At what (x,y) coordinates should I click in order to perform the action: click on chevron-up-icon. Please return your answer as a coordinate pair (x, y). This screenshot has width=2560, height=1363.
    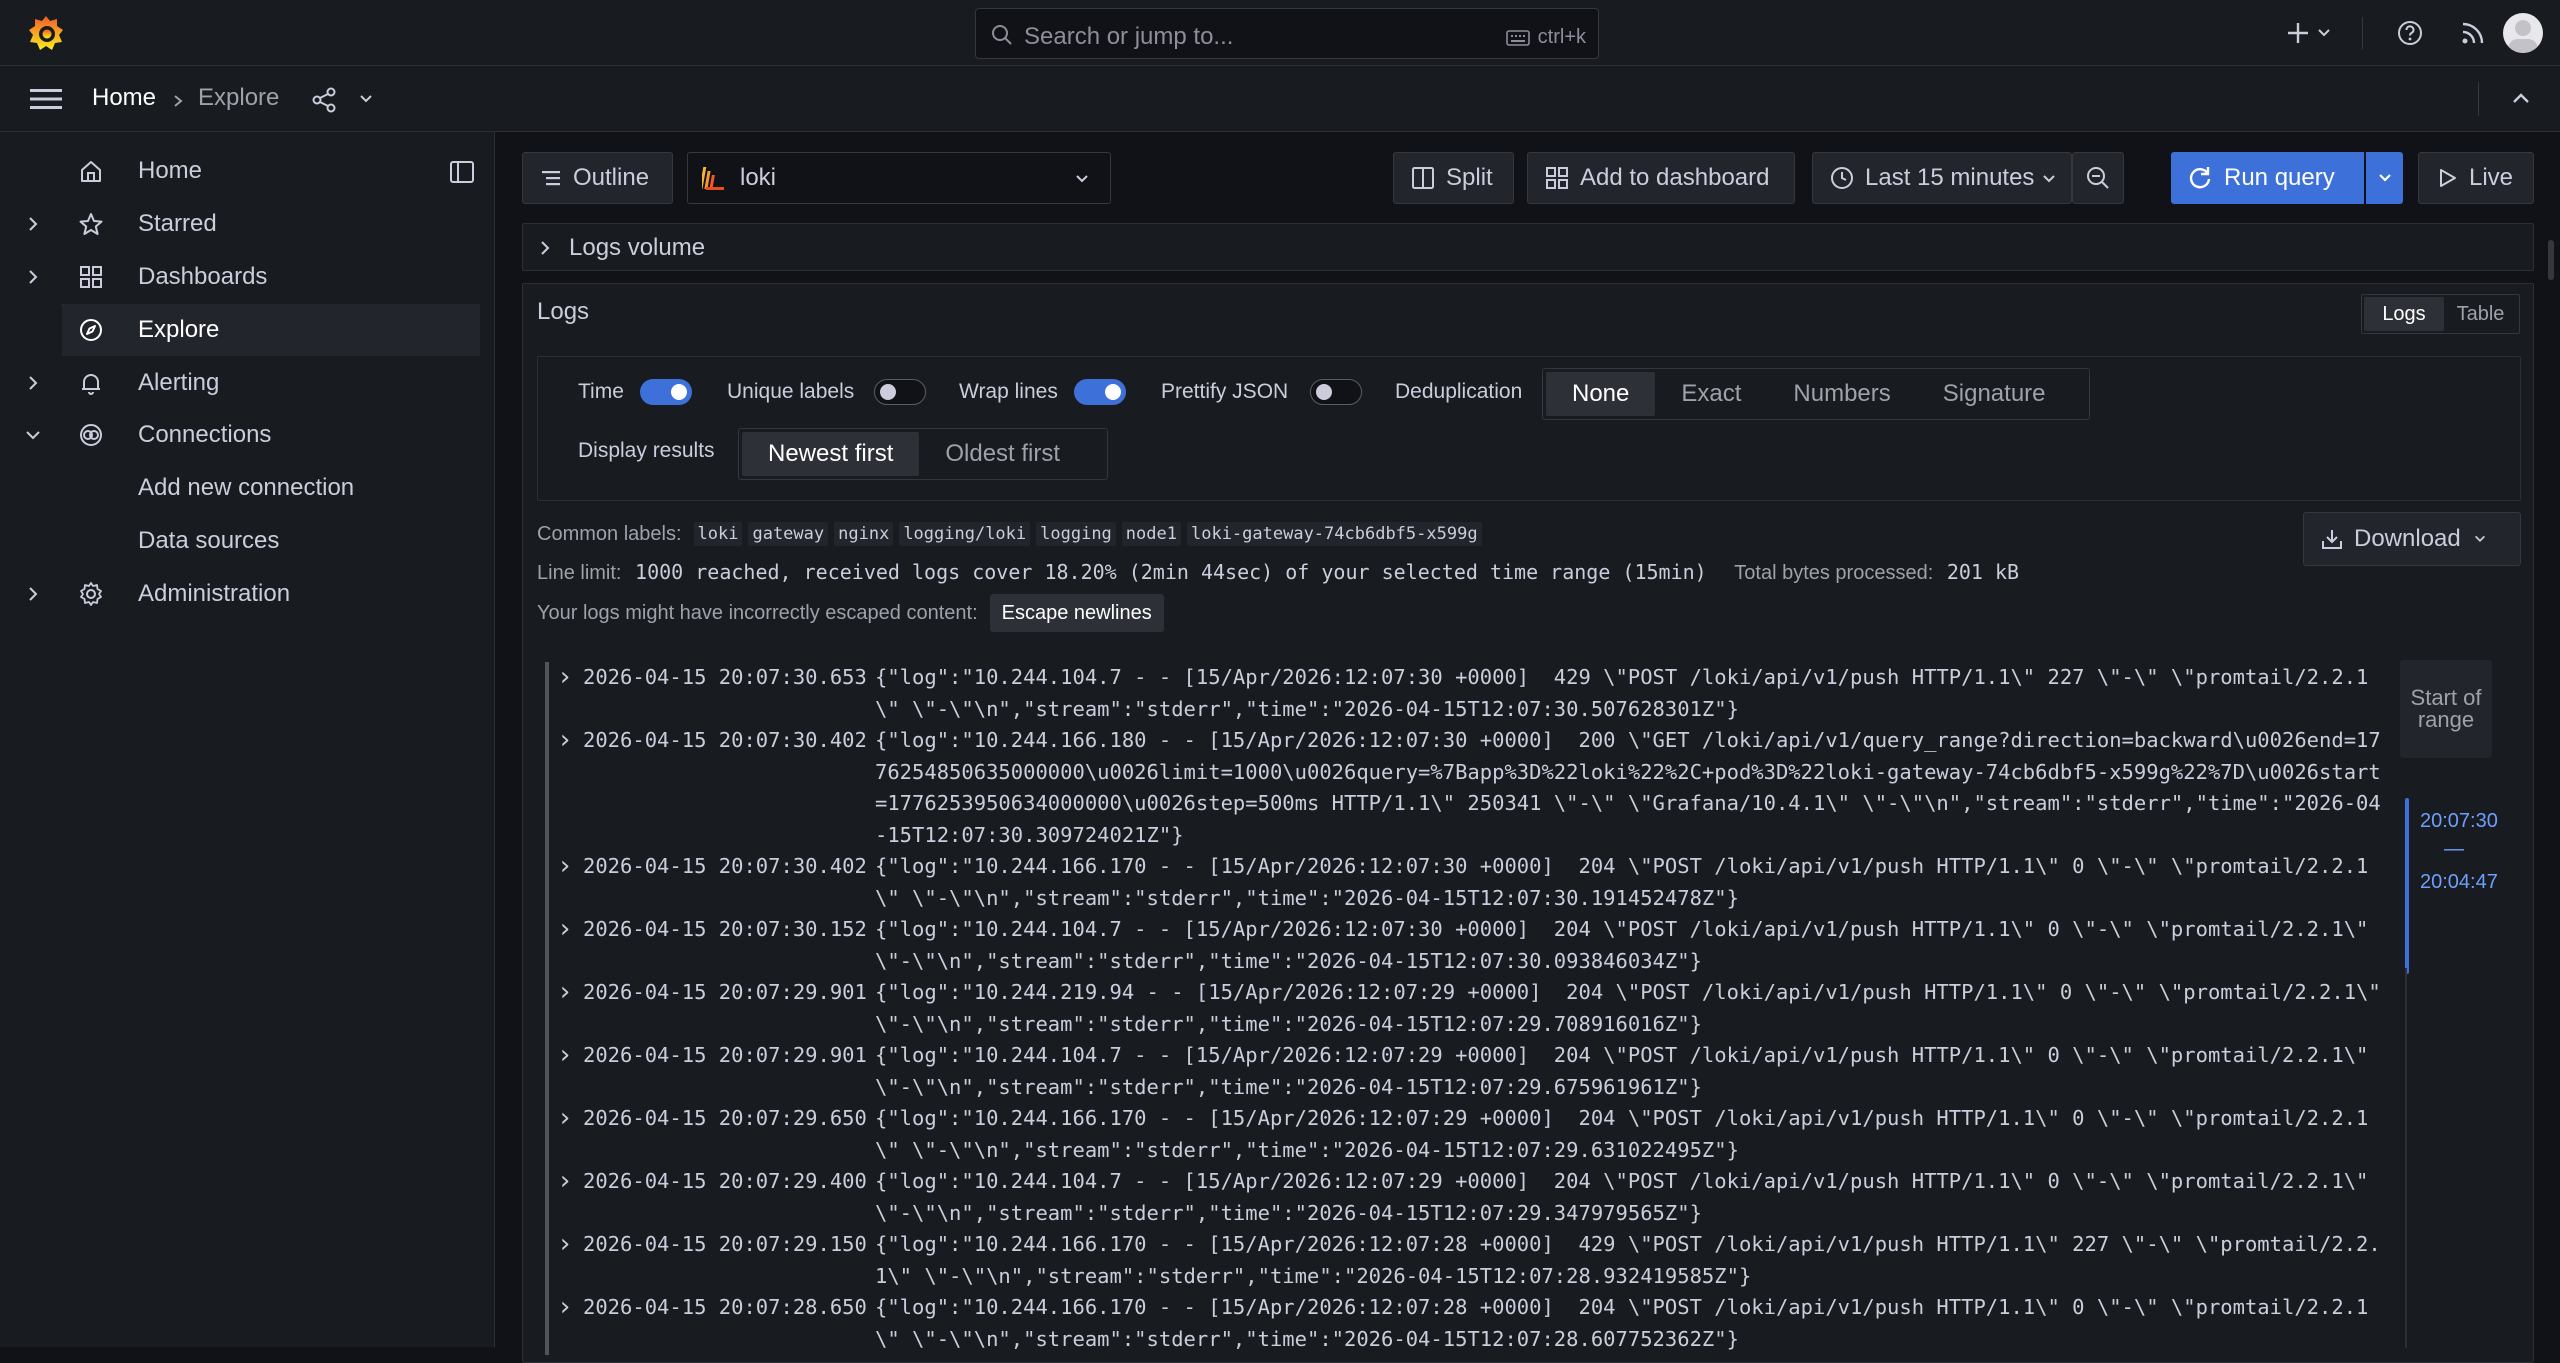
    Looking at the image, I should click on (2521, 99).